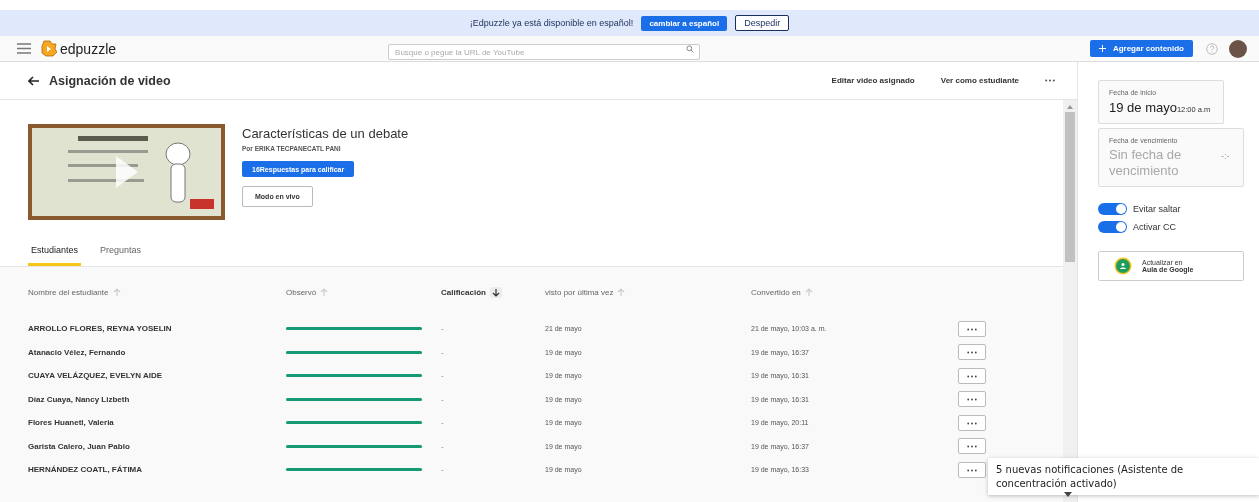  What do you see at coordinates (1102, 48) in the screenshot?
I see `plus-icon` at bounding box center [1102, 48].